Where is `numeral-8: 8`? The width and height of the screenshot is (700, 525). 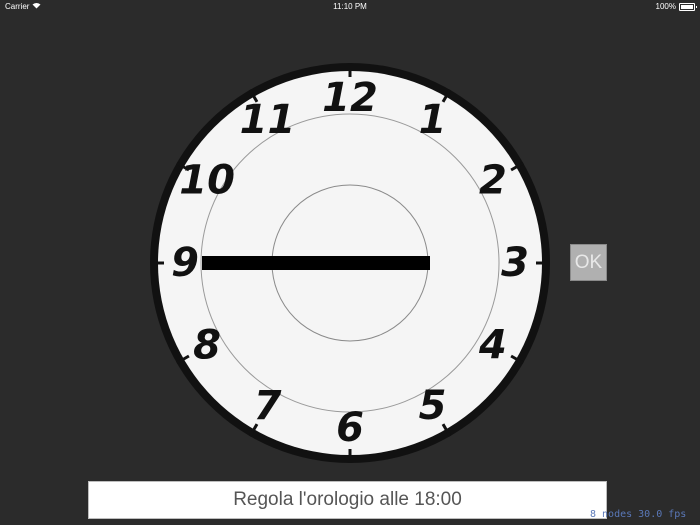
numeral-8: 8 is located at coordinates (207, 346).